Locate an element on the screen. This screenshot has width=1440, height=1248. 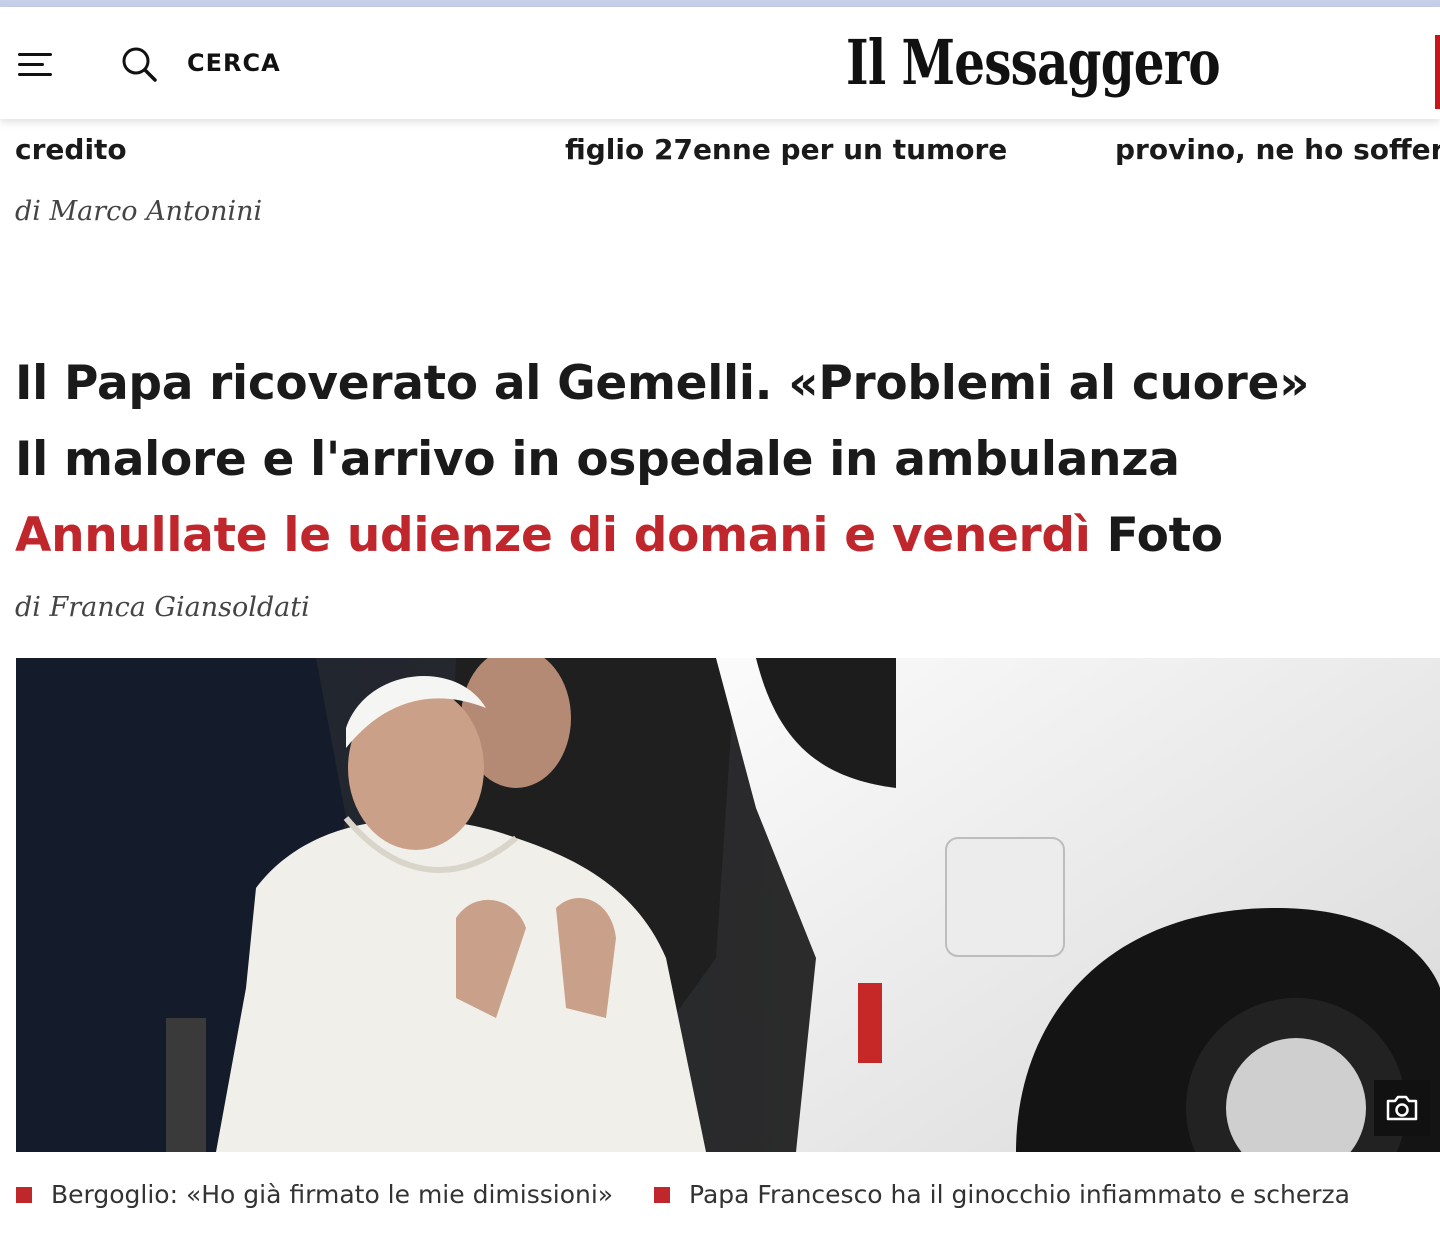
headline-suffix: Foto is located at coordinates (1164, 535).